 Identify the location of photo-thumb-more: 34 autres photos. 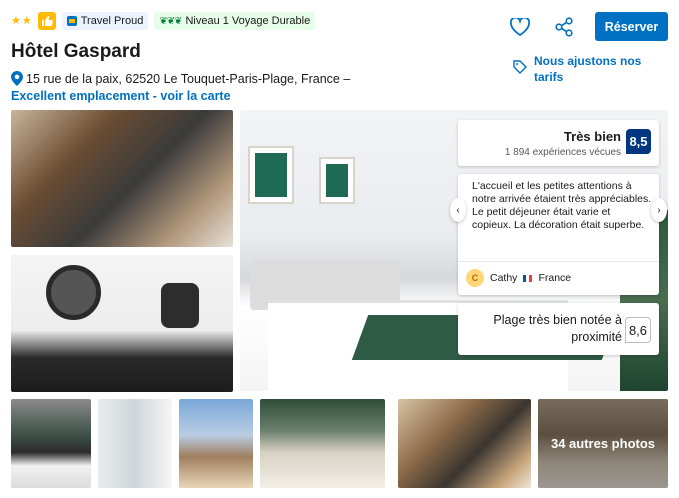
(603, 443).